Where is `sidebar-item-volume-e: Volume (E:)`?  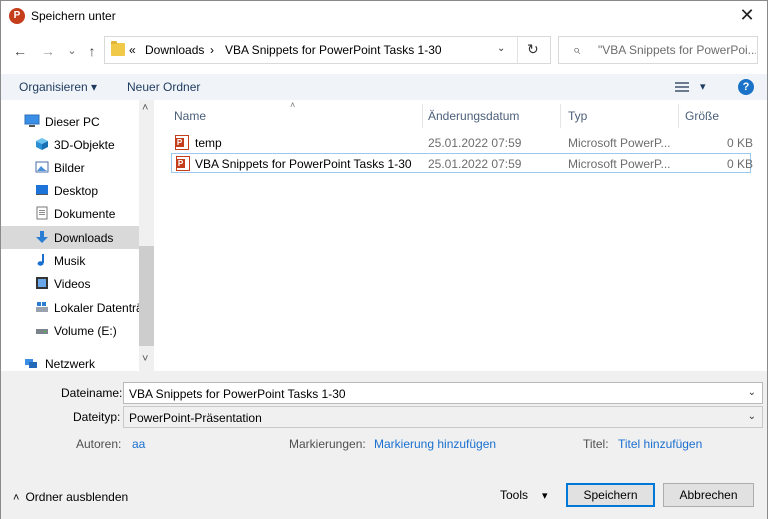 sidebar-item-volume-e: Volume (E:) is located at coordinates (70, 330).